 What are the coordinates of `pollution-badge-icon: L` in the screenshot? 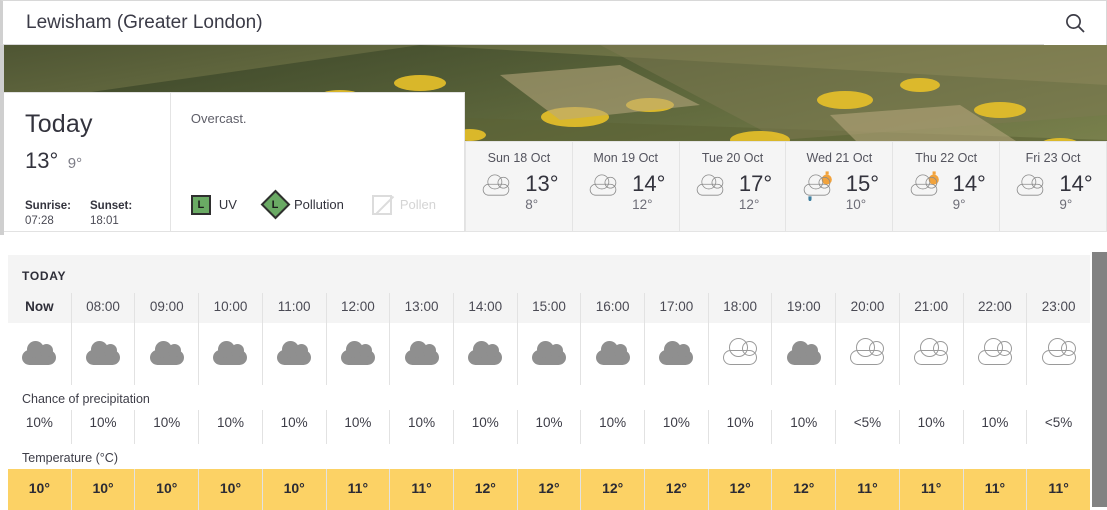 It's located at (275, 204).